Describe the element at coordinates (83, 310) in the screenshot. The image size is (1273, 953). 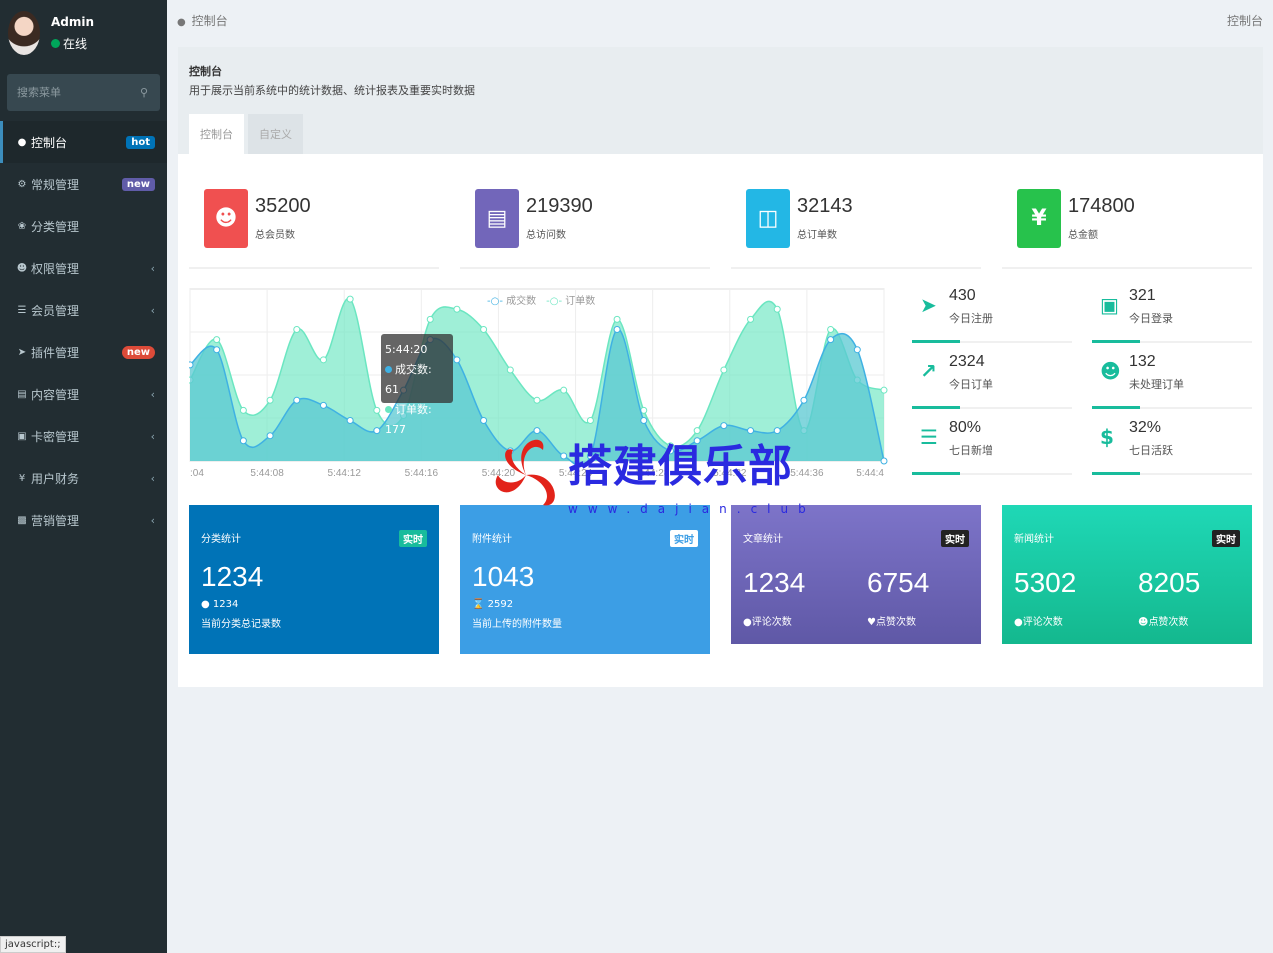
I see `sidebar-item-member: ☰ 会员管理 ‹` at that location.